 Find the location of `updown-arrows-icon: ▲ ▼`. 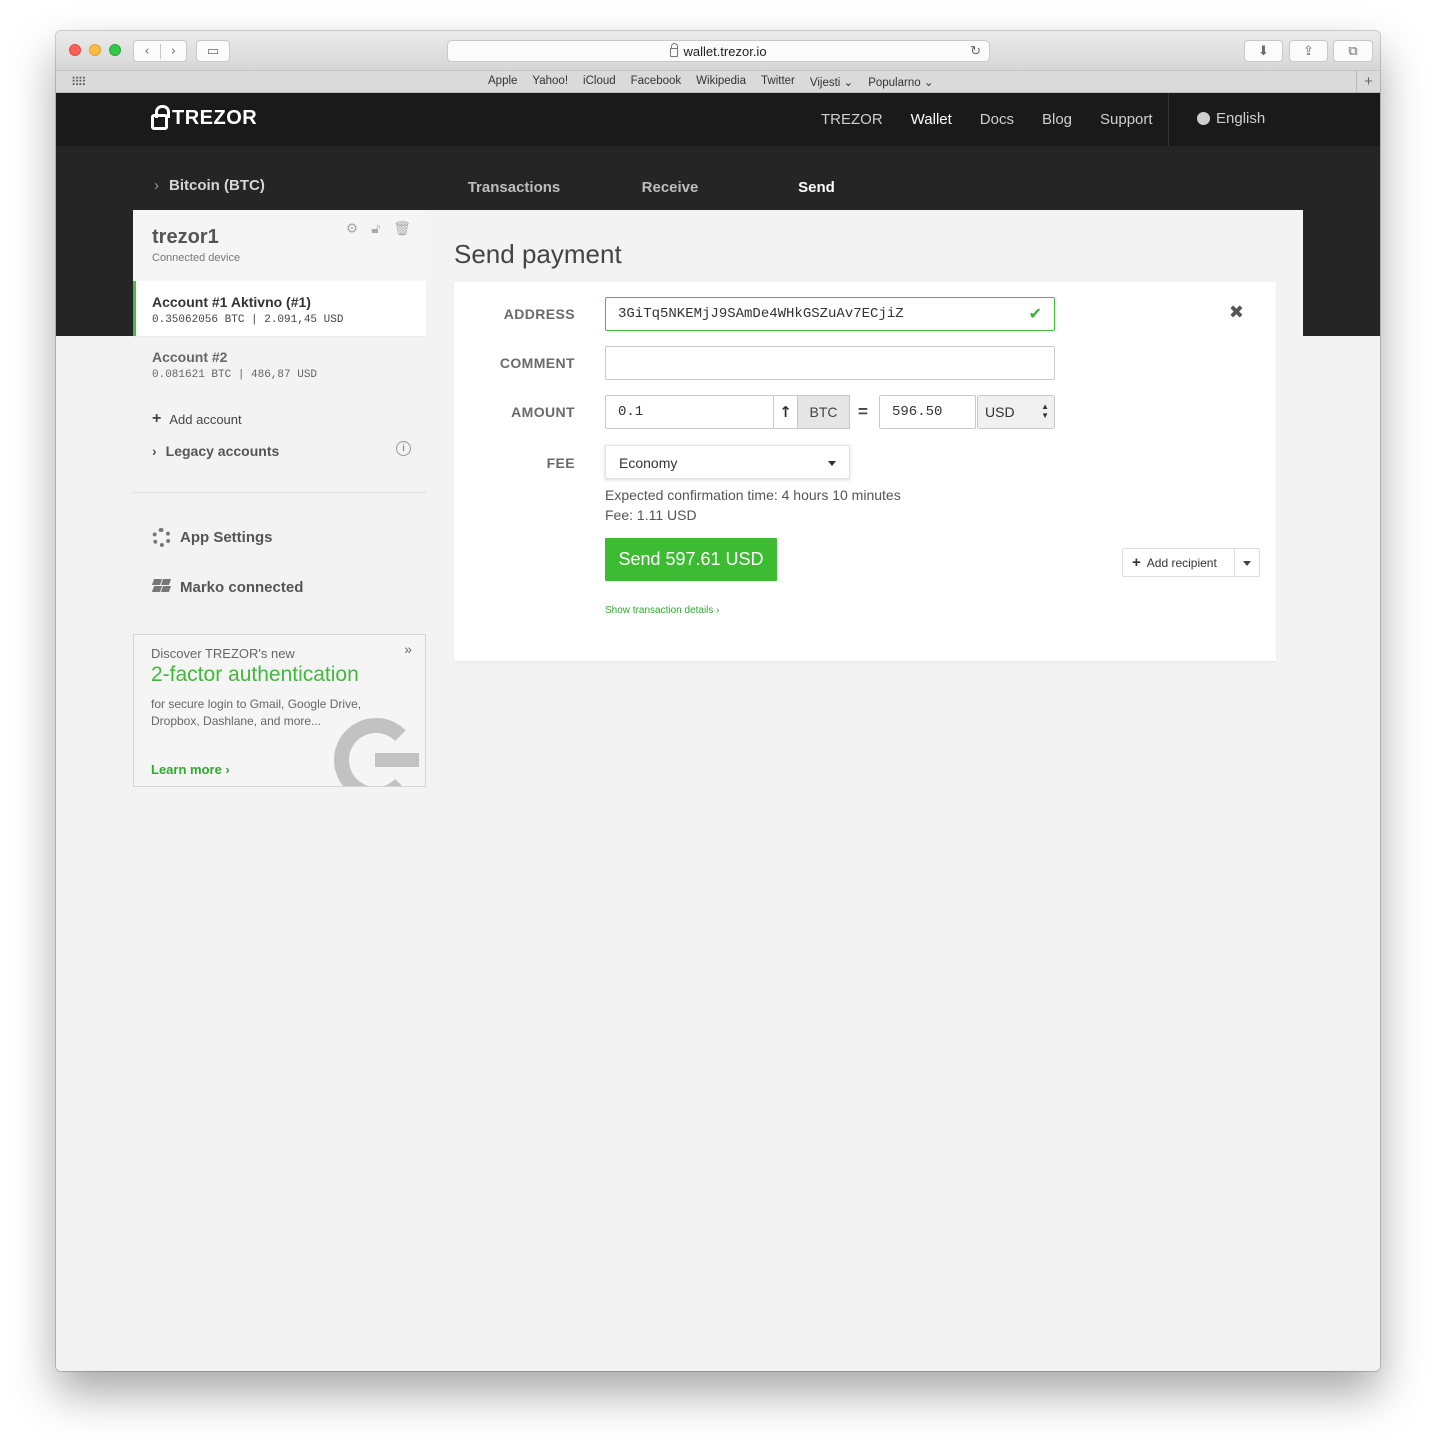

updown-arrows-icon: ▲ ▼ is located at coordinates (1045, 411).